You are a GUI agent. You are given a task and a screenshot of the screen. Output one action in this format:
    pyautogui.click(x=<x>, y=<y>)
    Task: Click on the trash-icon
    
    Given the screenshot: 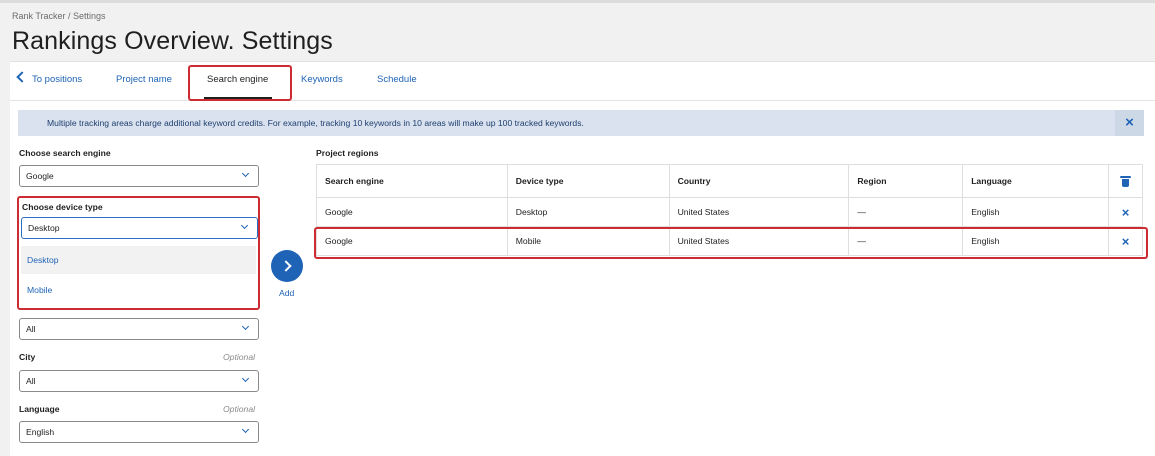 What is the action you would take?
    pyautogui.click(x=1125, y=181)
    